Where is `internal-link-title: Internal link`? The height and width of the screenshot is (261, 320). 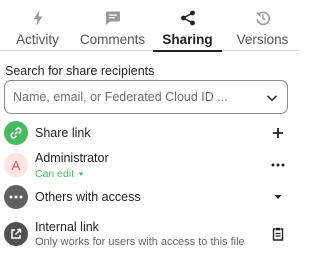 internal-link-title: Internal link is located at coordinates (67, 227).